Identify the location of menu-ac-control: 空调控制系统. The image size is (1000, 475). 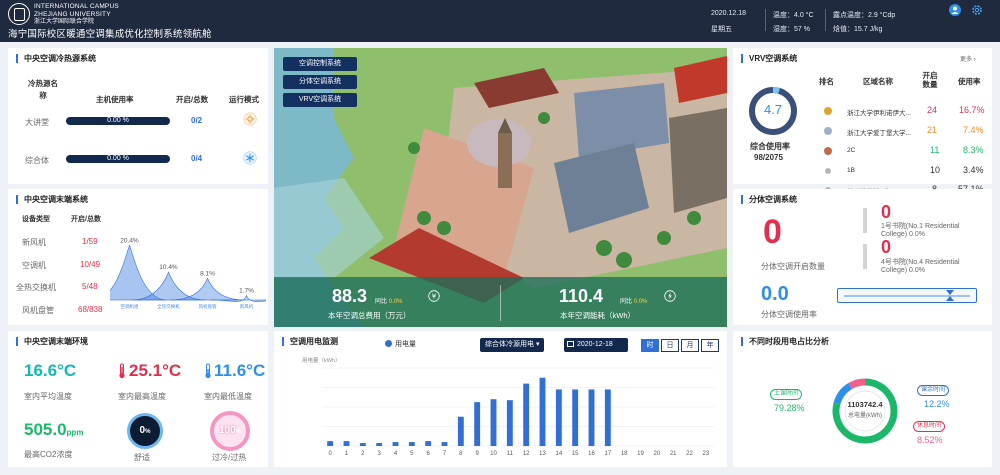
(320, 64).